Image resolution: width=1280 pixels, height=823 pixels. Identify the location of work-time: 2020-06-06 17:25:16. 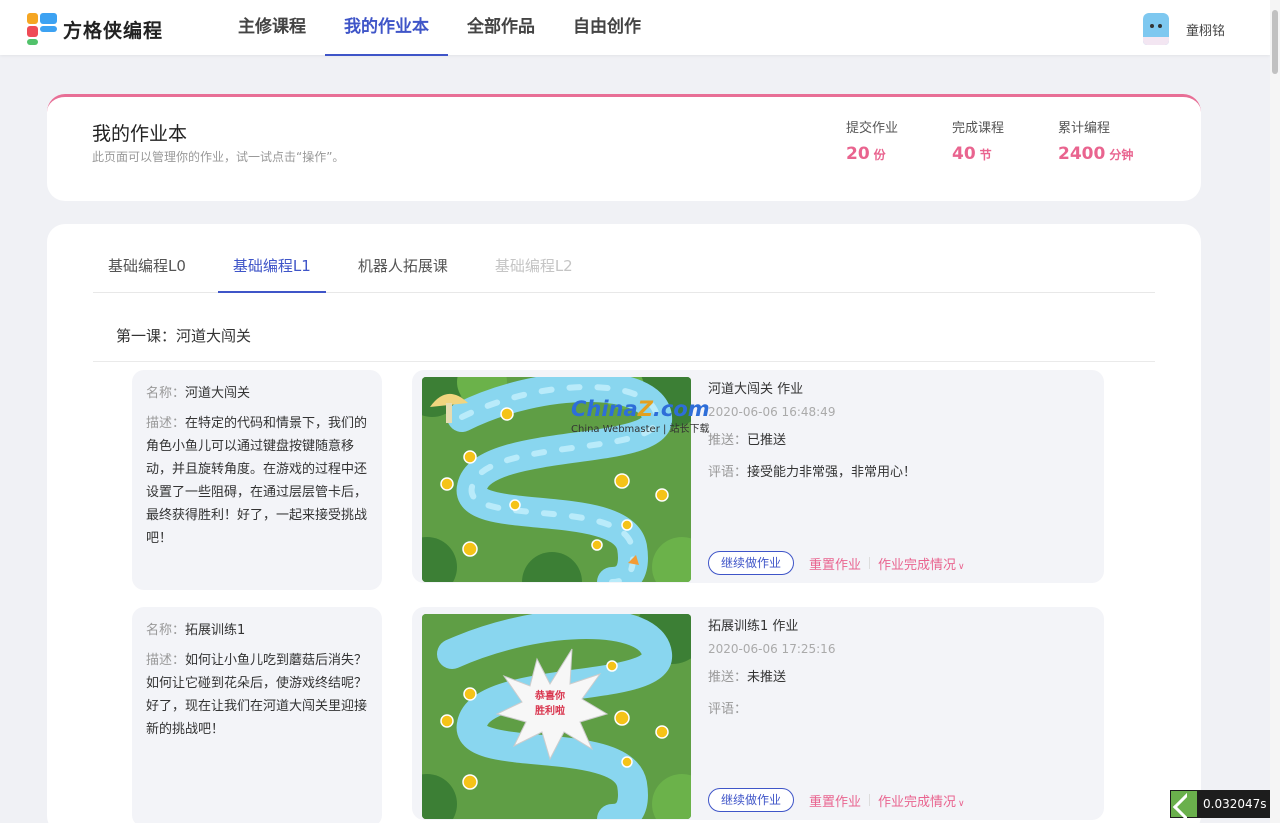
(772, 649).